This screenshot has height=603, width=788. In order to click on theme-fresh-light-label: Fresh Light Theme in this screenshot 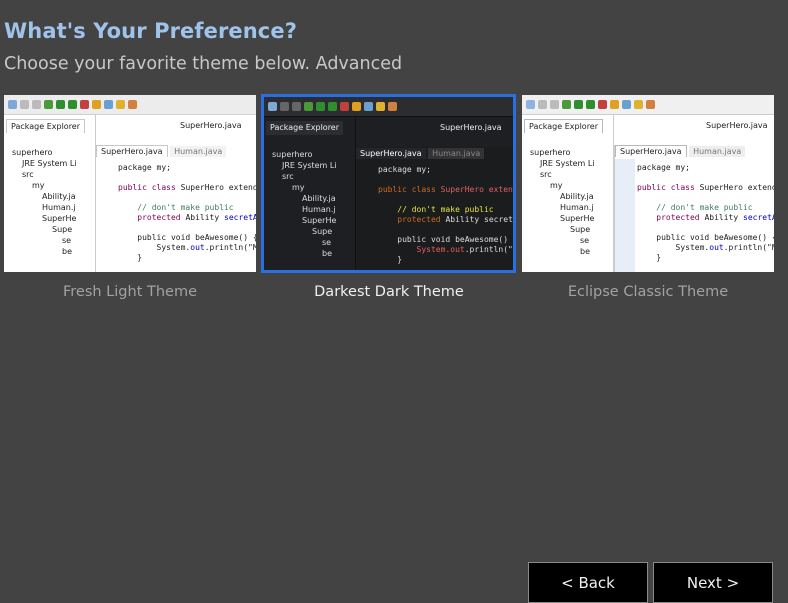, I will do `click(130, 292)`.